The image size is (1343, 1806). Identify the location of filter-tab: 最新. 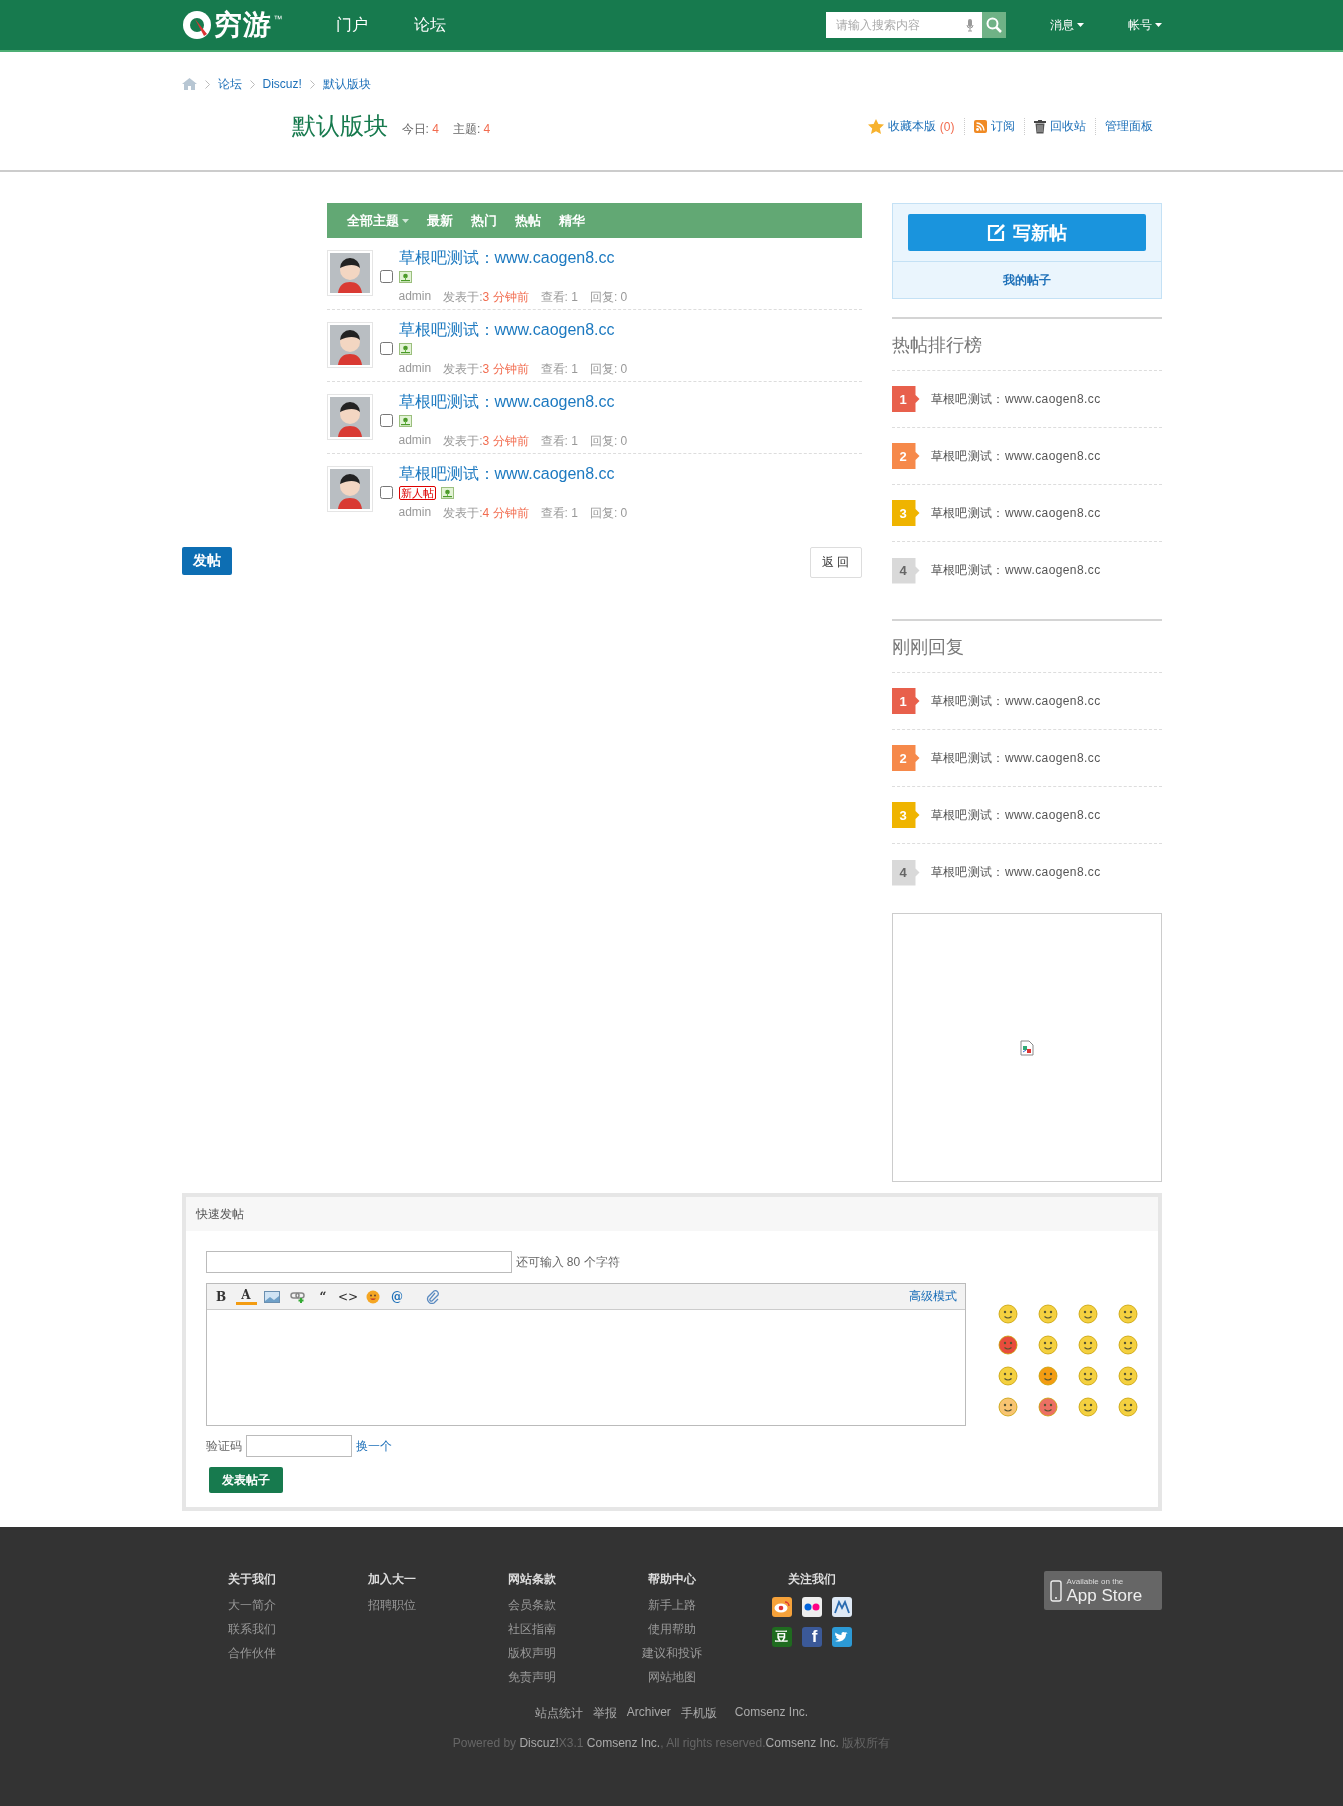
(439, 220).